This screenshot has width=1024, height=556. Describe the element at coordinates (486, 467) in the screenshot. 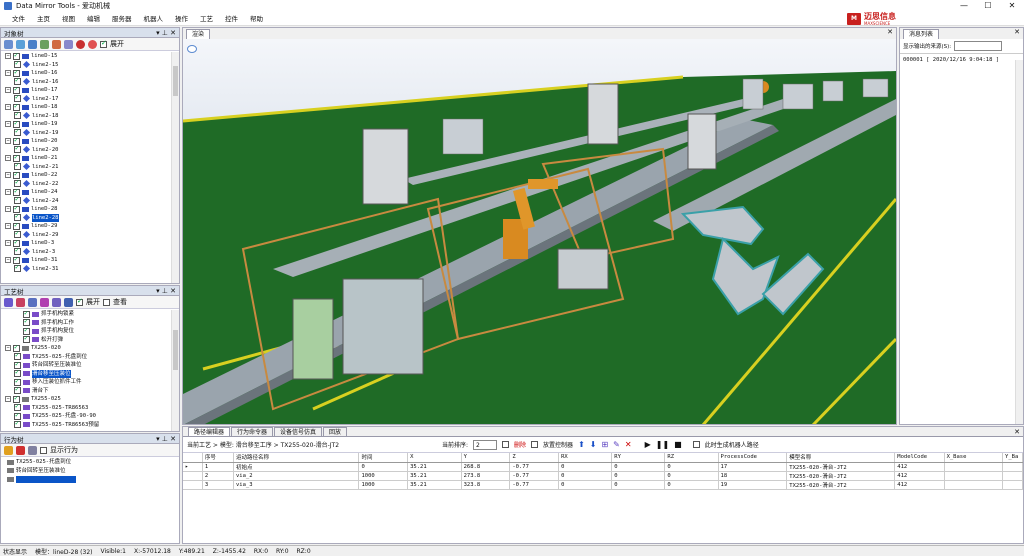

I see `table-cell: 268.8` at that location.